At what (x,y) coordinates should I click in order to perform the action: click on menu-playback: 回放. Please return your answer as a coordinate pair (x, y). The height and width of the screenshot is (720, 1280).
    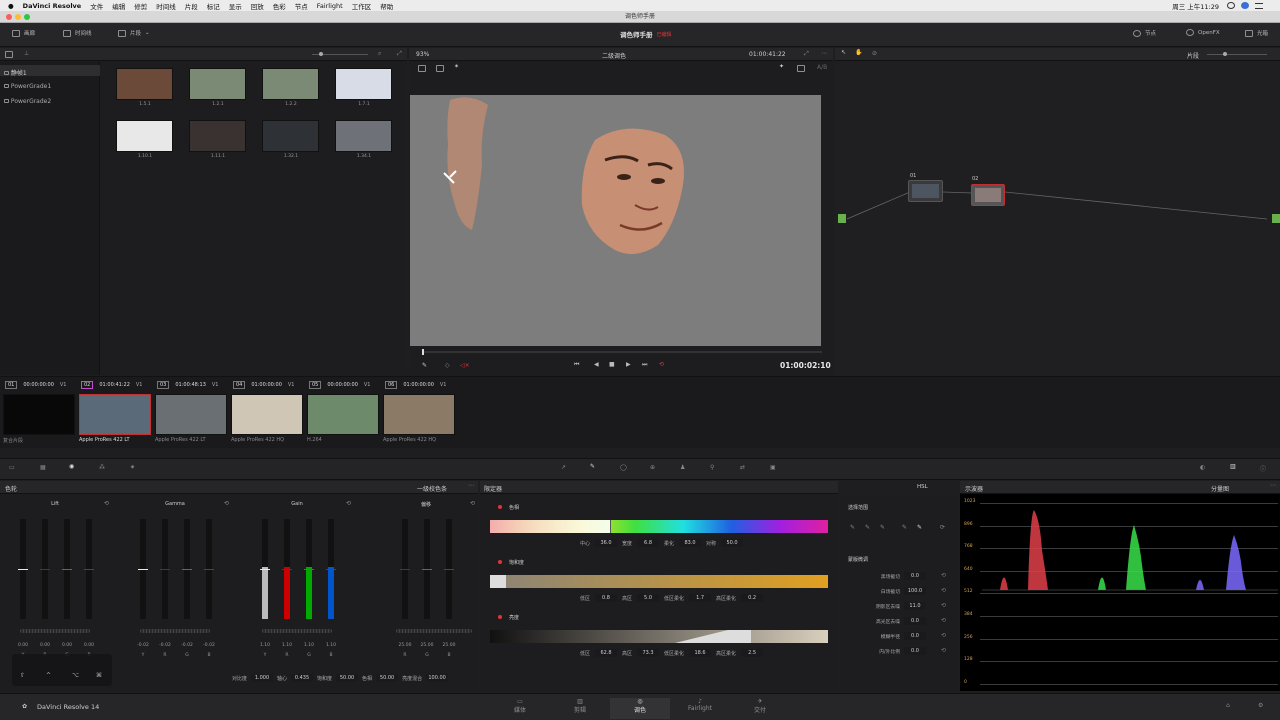
    Looking at the image, I should click on (257, 6).